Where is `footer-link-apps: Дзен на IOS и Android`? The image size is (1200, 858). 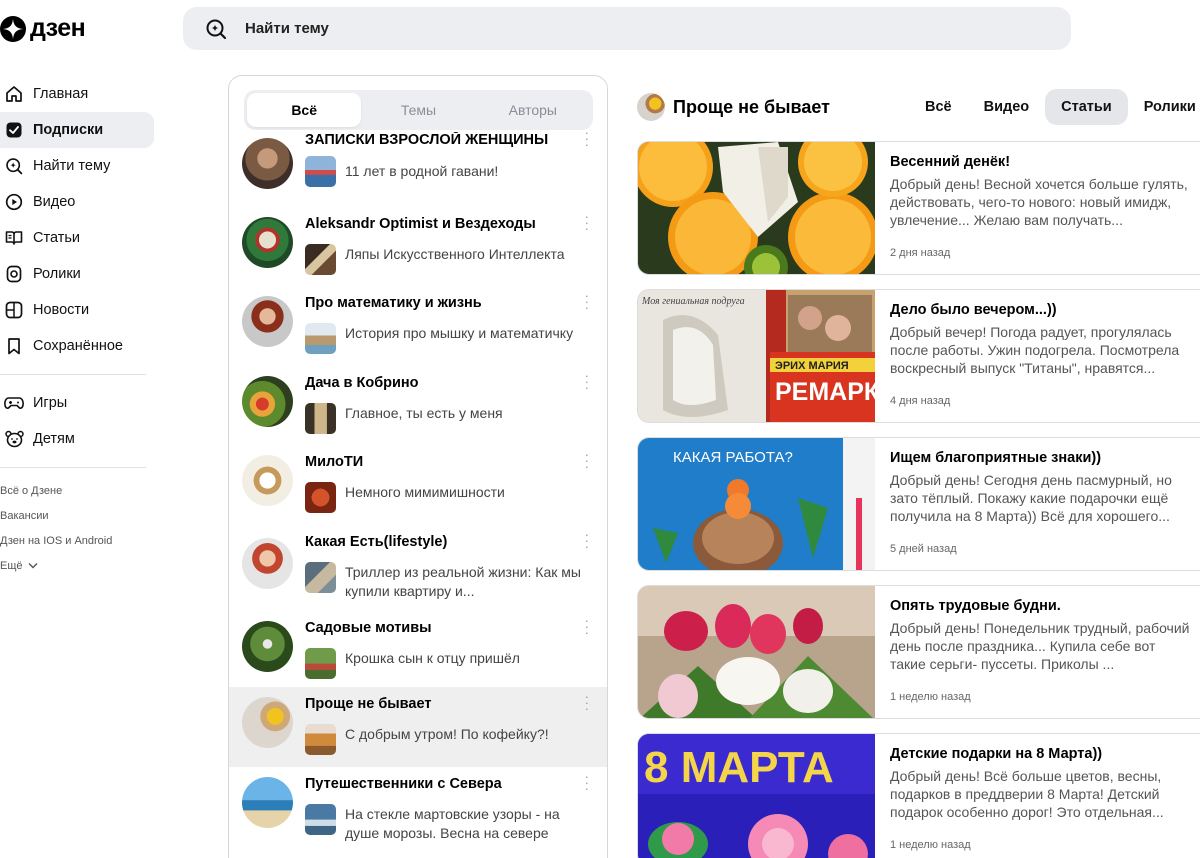 footer-link-apps: Дзен на IOS и Android is located at coordinates (80, 540).